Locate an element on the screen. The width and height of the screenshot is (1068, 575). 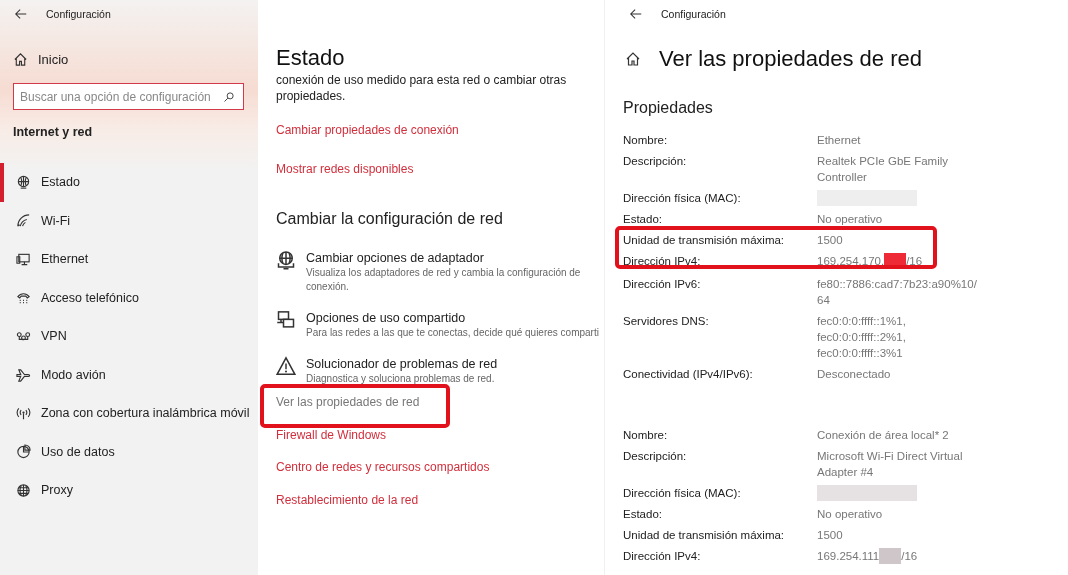
monitor-icon is located at coordinates (23, 259).